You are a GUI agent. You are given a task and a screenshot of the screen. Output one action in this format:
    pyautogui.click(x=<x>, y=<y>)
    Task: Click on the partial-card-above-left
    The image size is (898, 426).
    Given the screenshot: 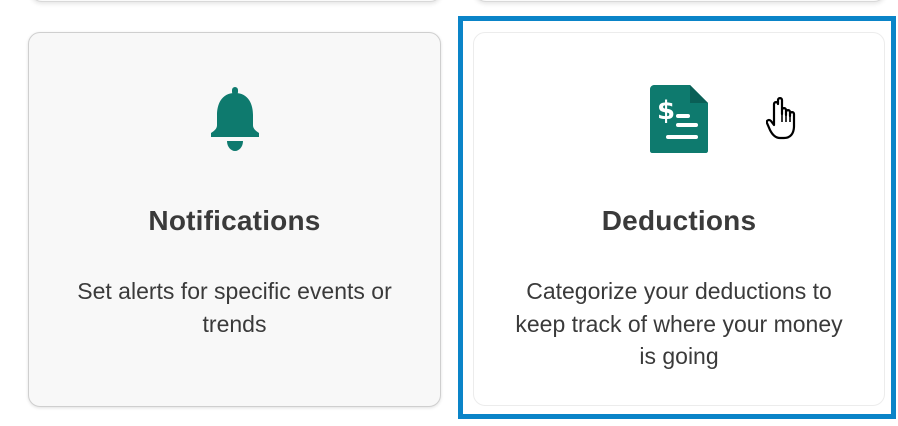 What is the action you would take?
    pyautogui.click(x=236, y=1)
    